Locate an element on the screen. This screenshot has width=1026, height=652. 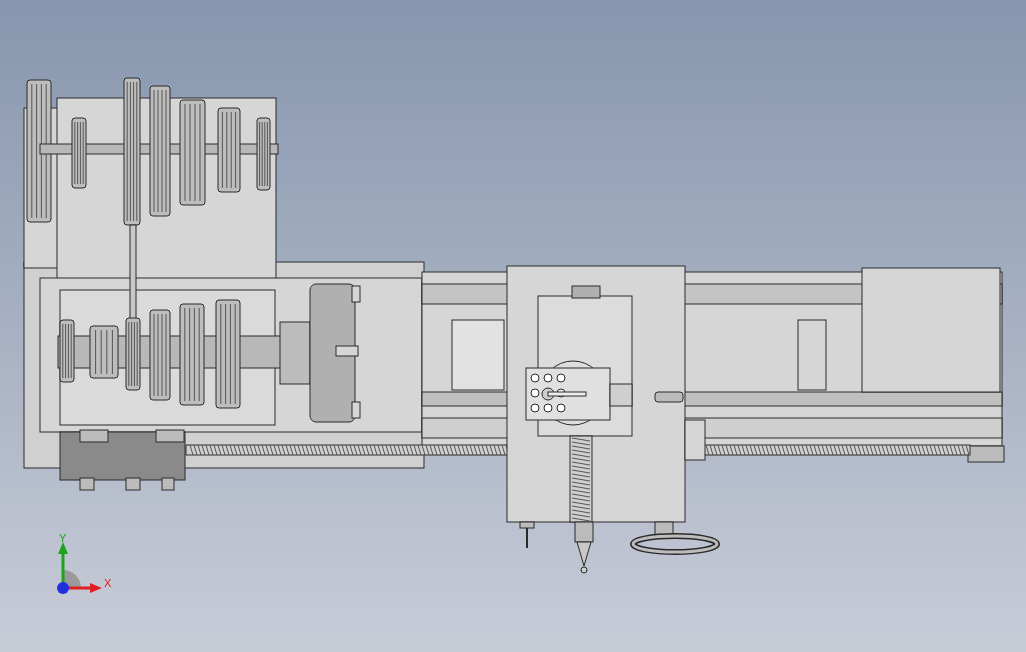
x-axis-label: X is located at coordinates (108, 583).